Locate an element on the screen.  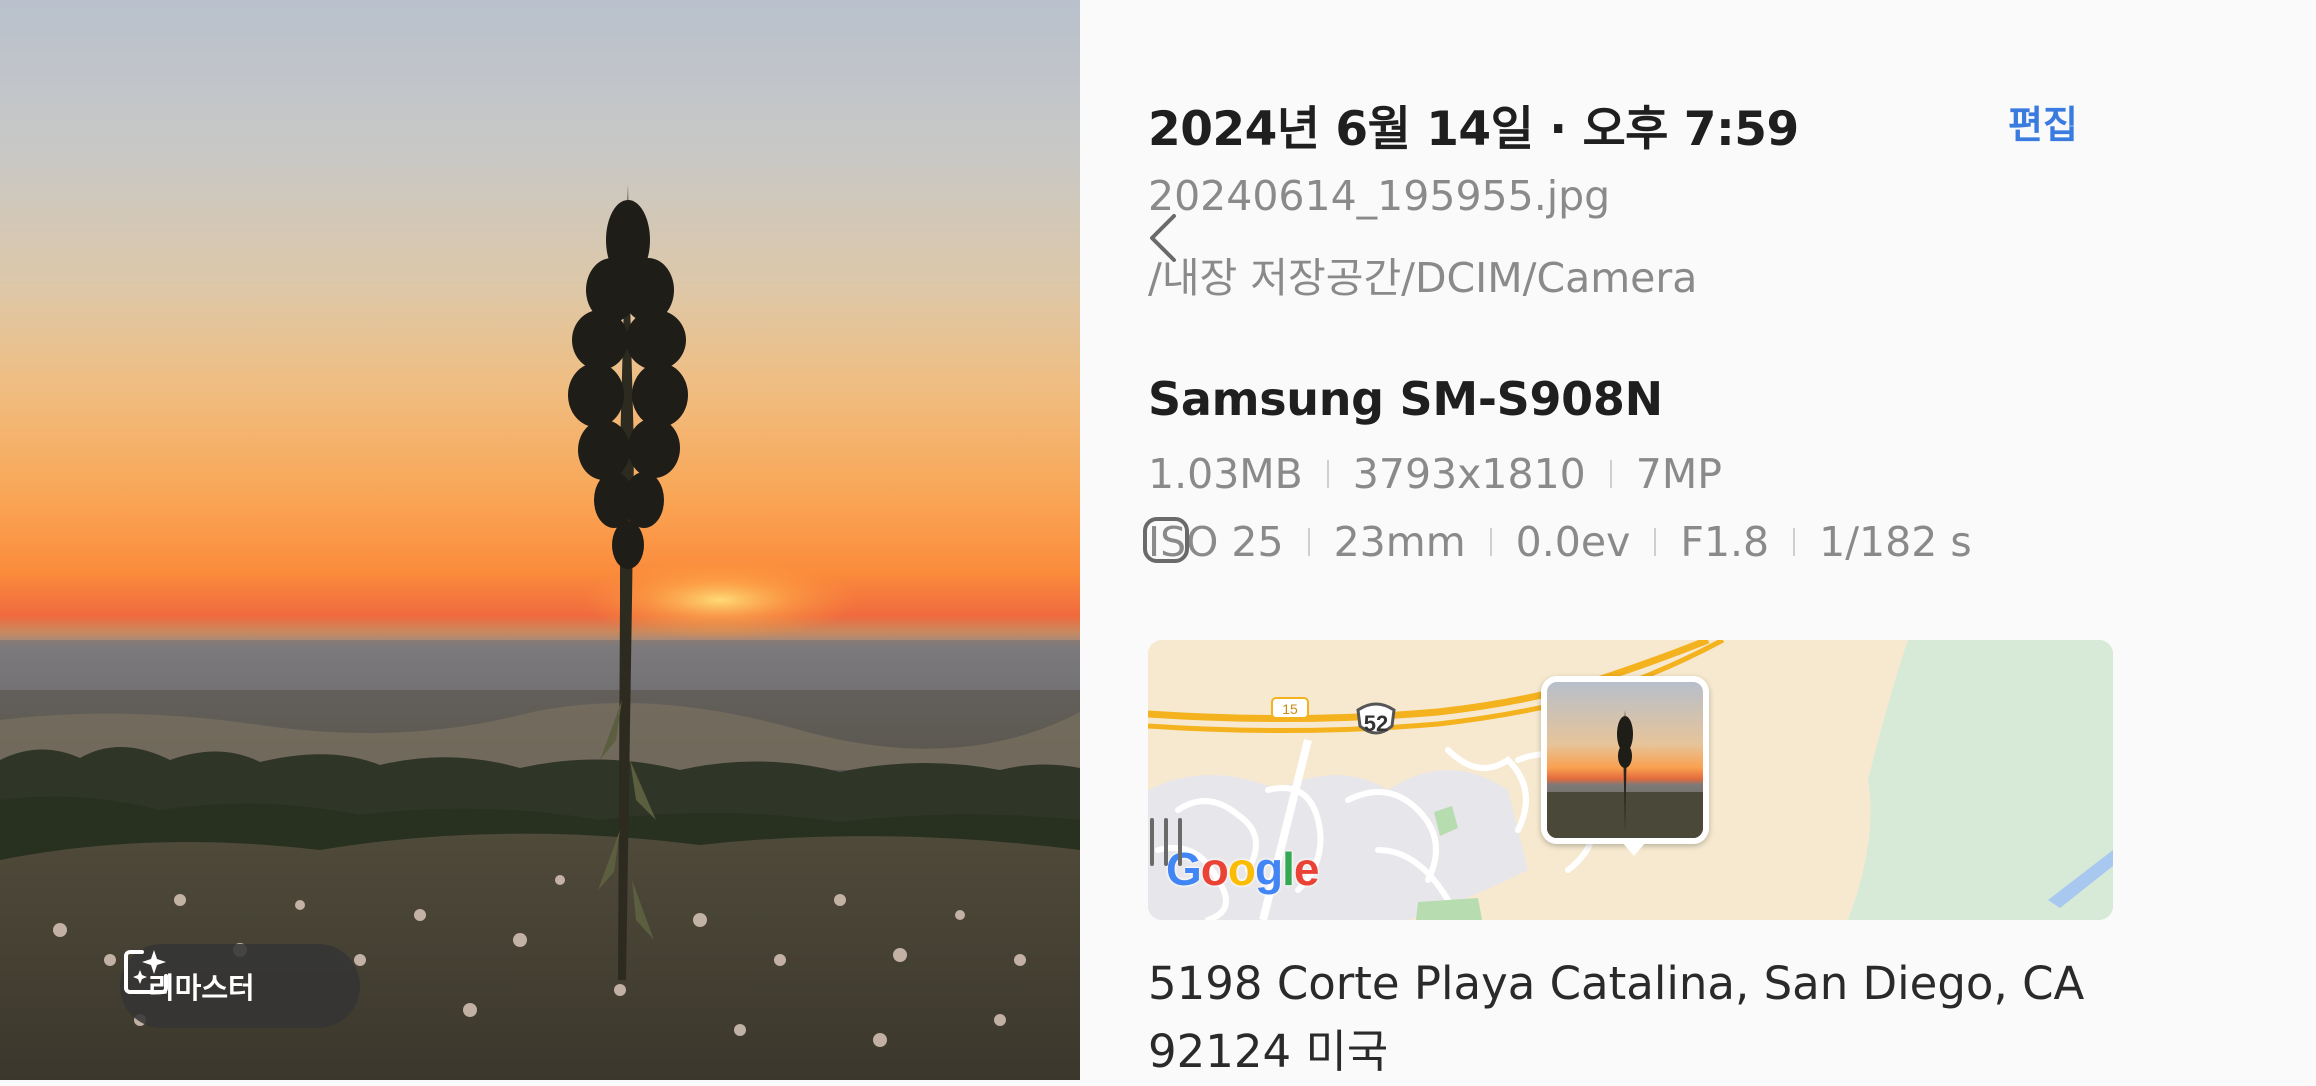
home-button is located at coordinates (1166, 540).